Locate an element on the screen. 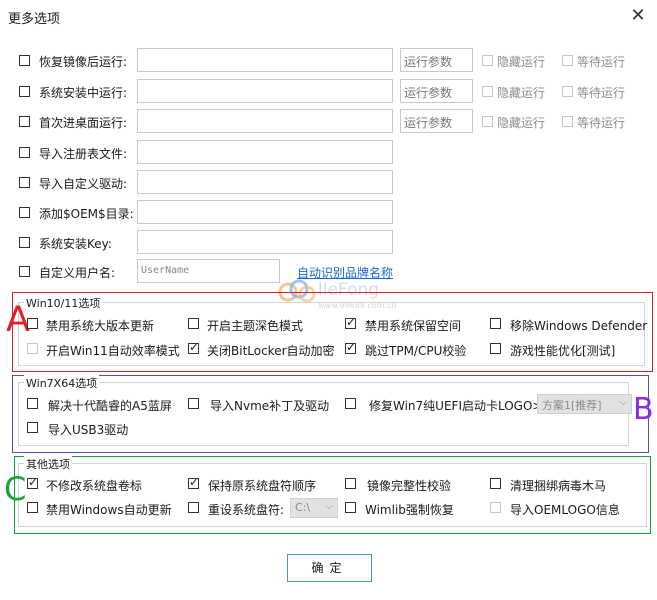 The width and height of the screenshot is (657, 600). import-registry-label: 导入注册表文件: is located at coordinates (83, 154).